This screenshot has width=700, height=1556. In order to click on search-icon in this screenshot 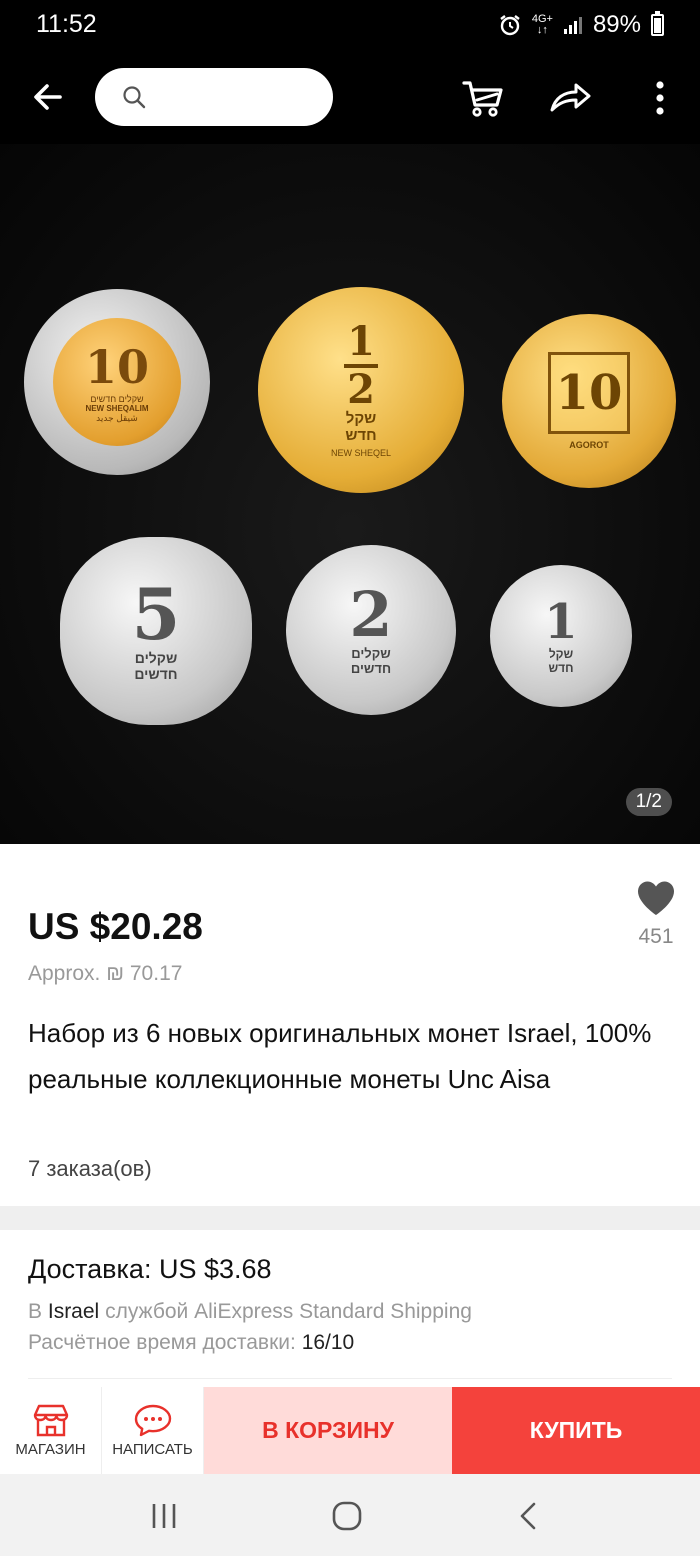, I will do `click(134, 97)`.